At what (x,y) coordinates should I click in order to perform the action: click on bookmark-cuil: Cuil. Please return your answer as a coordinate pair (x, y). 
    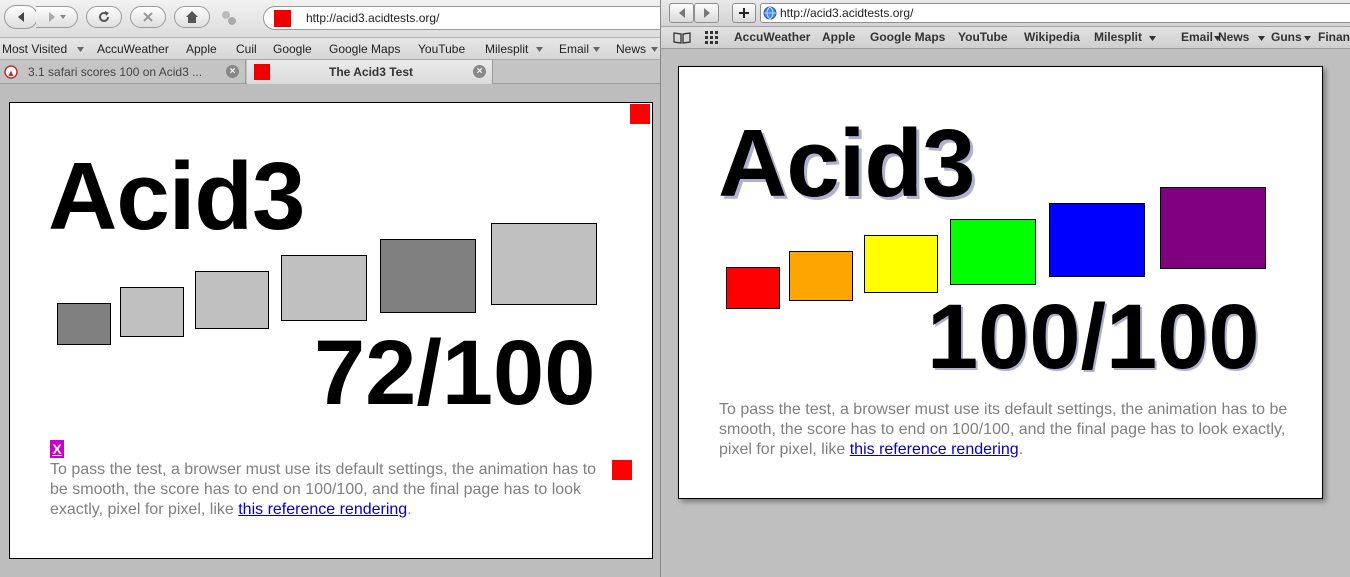
    Looking at the image, I should click on (246, 49).